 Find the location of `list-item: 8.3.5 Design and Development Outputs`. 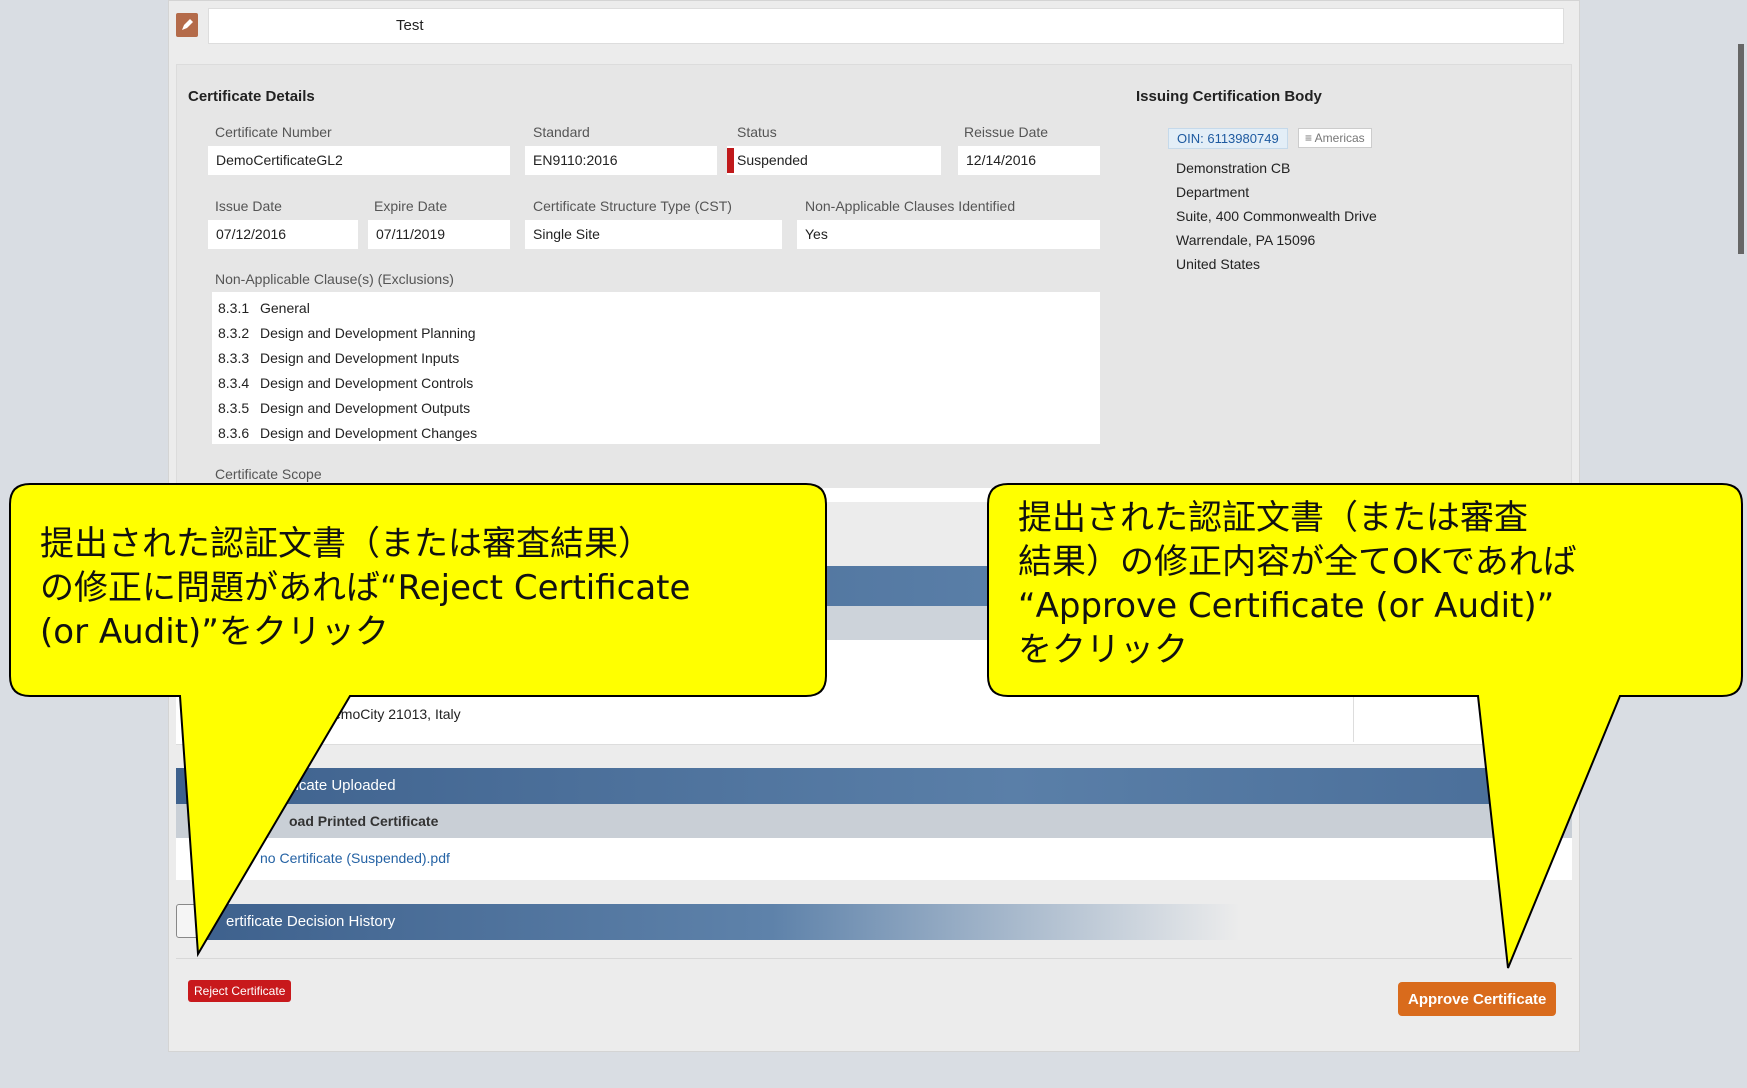

list-item: 8.3.5 Design and Development Outputs is located at coordinates (344, 408).